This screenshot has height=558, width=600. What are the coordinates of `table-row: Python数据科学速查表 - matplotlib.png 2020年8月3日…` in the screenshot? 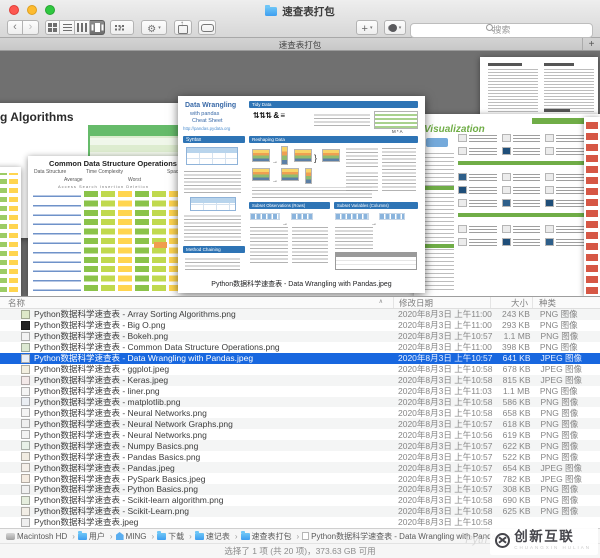 It's located at (300, 402).